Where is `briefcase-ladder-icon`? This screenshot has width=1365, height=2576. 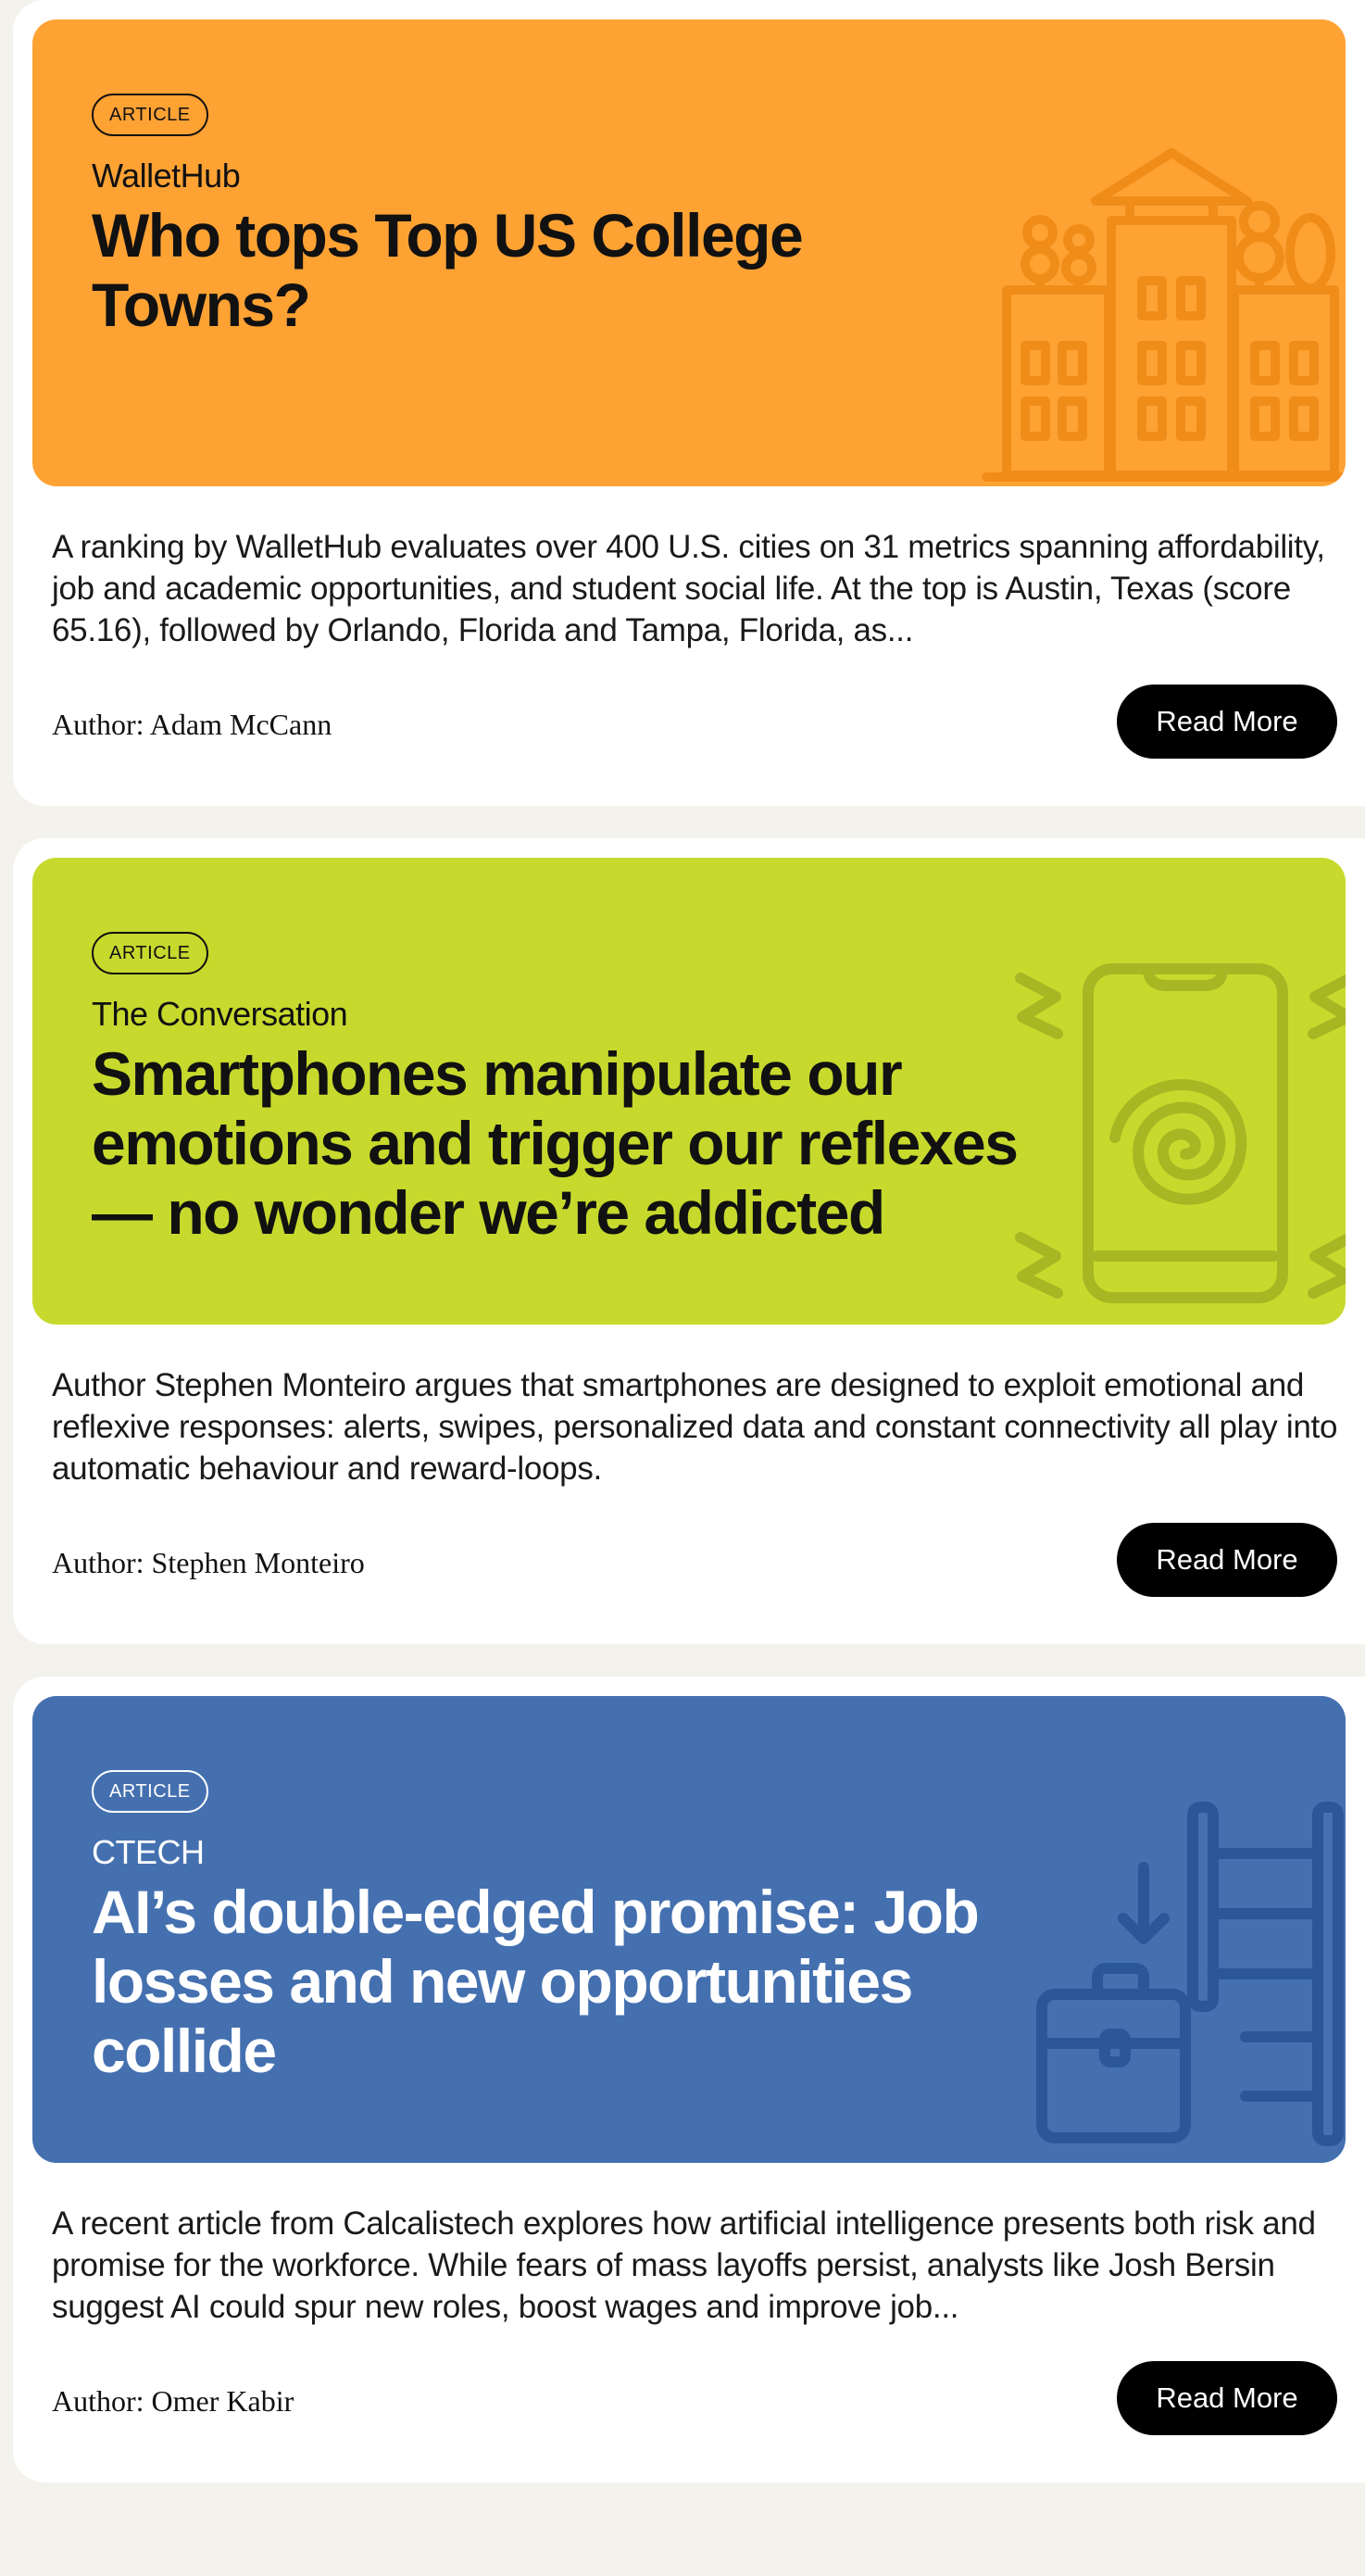 briefcase-ladder-icon is located at coordinates (1190, 1974).